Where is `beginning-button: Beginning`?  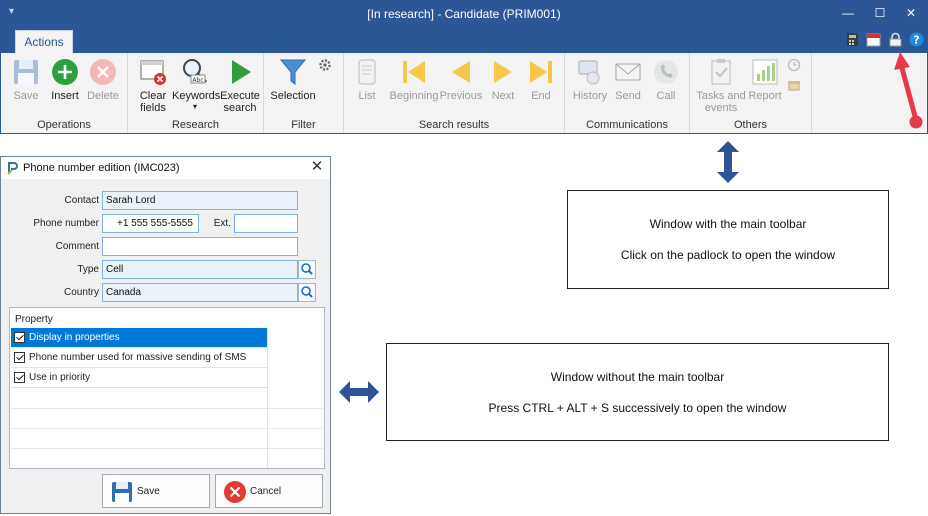 beginning-button: Beginning is located at coordinates (414, 79).